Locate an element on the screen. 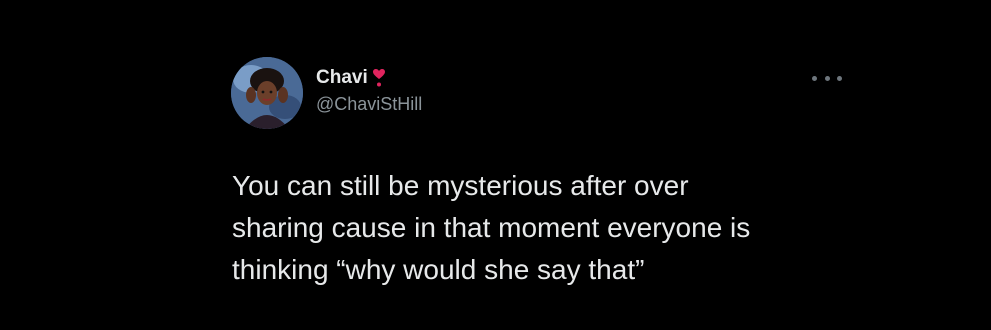 This screenshot has width=991, height=330. more-options-icon is located at coordinates (827, 78).